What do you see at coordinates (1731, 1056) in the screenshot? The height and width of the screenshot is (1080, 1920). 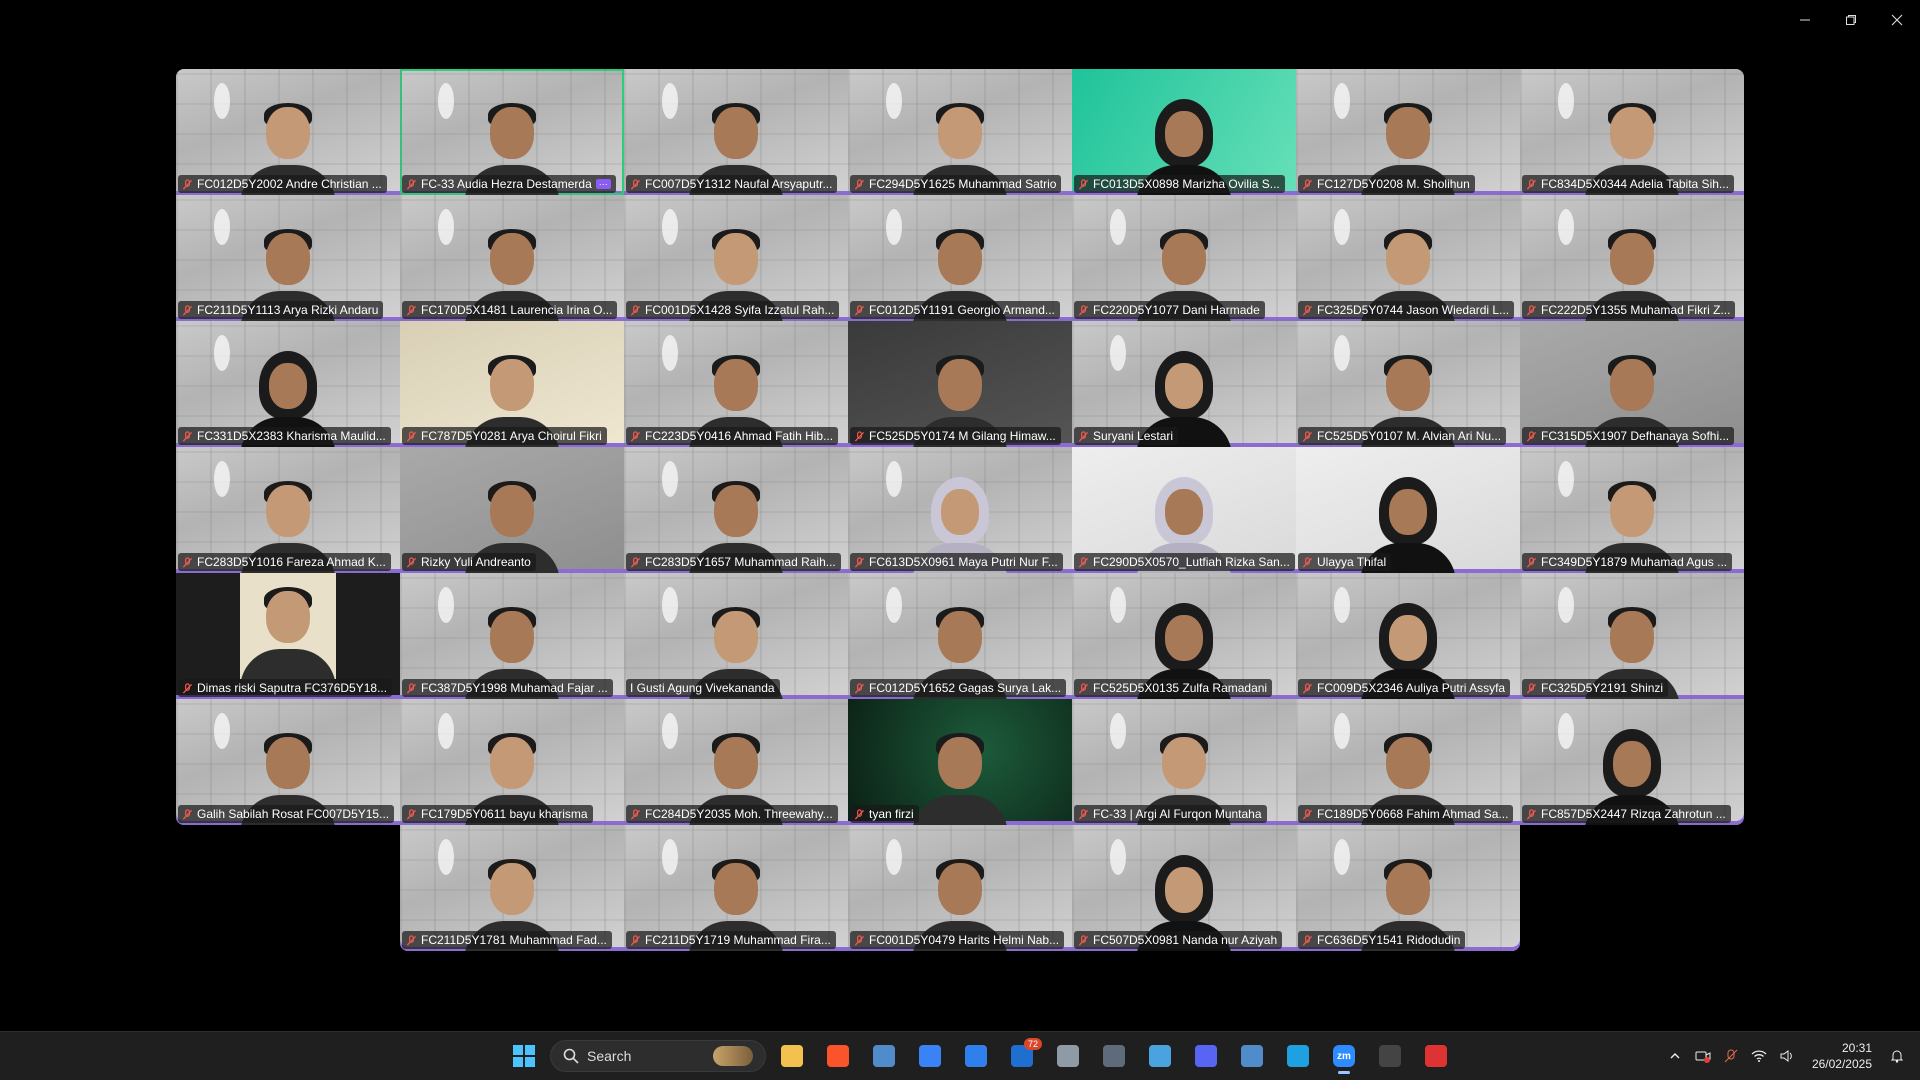 I see `mic-off-tray-icon` at bounding box center [1731, 1056].